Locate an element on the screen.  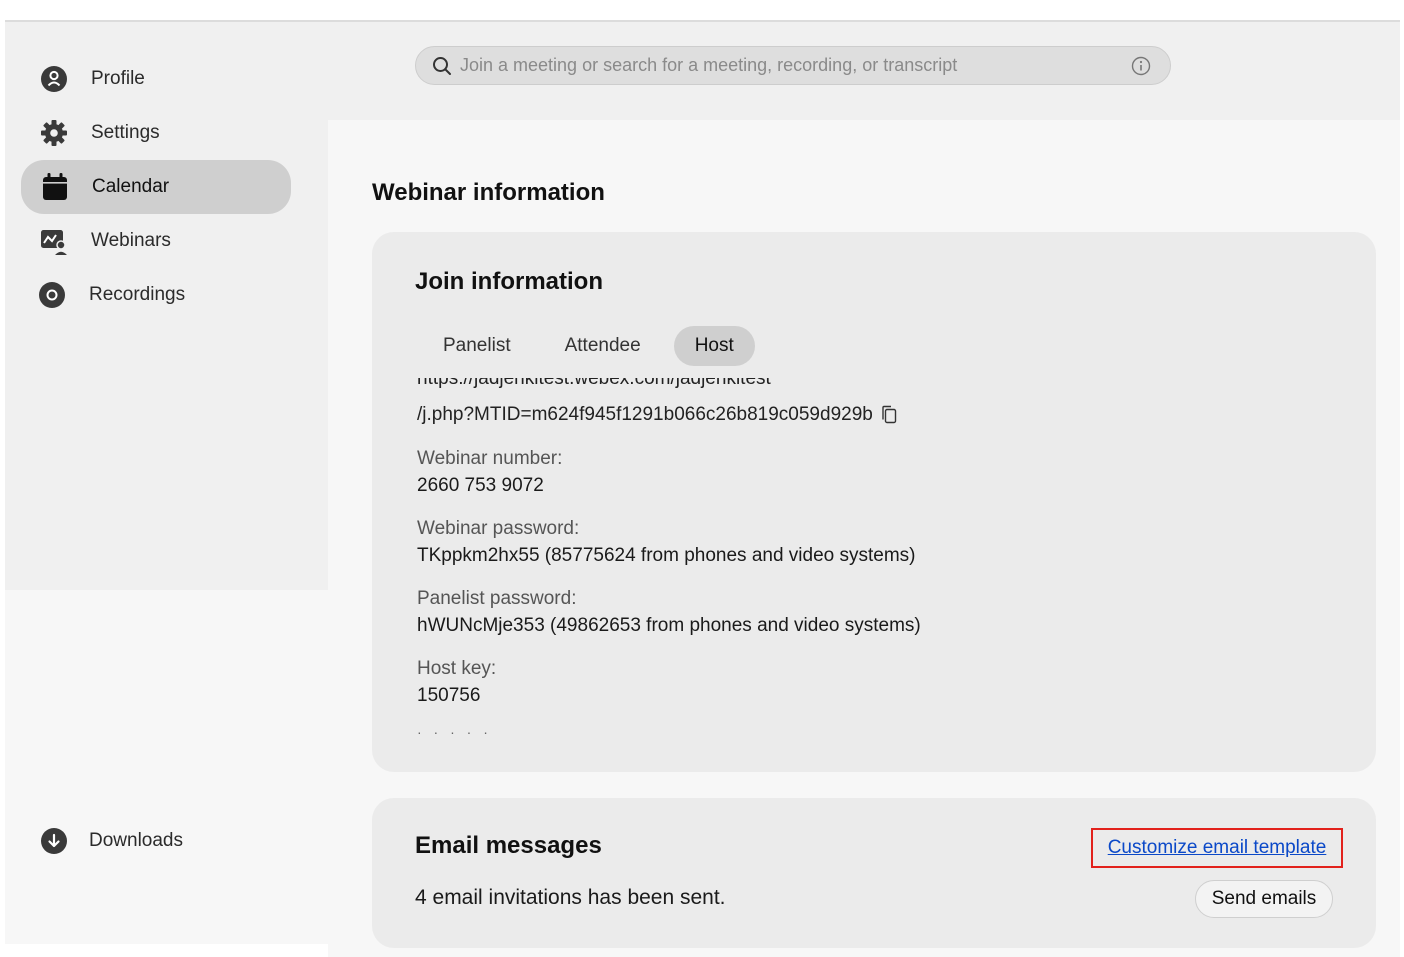
sidebar-item-downloads: Downloads is located at coordinates (155, 841).